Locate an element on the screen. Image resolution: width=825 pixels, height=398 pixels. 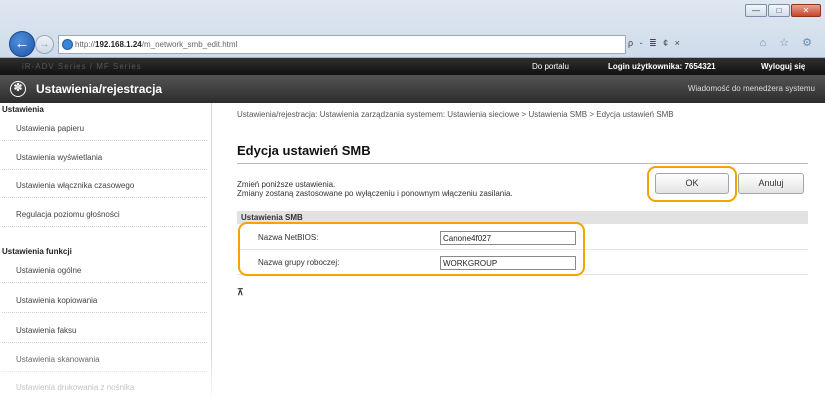
url-host: 192.168.1.24 is located at coordinates (118, 44).